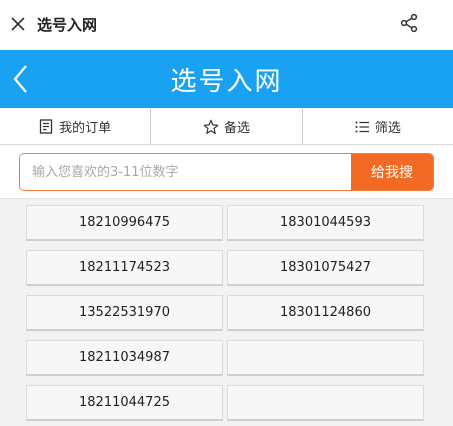 This screenshot has width=453, height=426. I want to click on topbar-title: 选号入网, so click(67, 24).